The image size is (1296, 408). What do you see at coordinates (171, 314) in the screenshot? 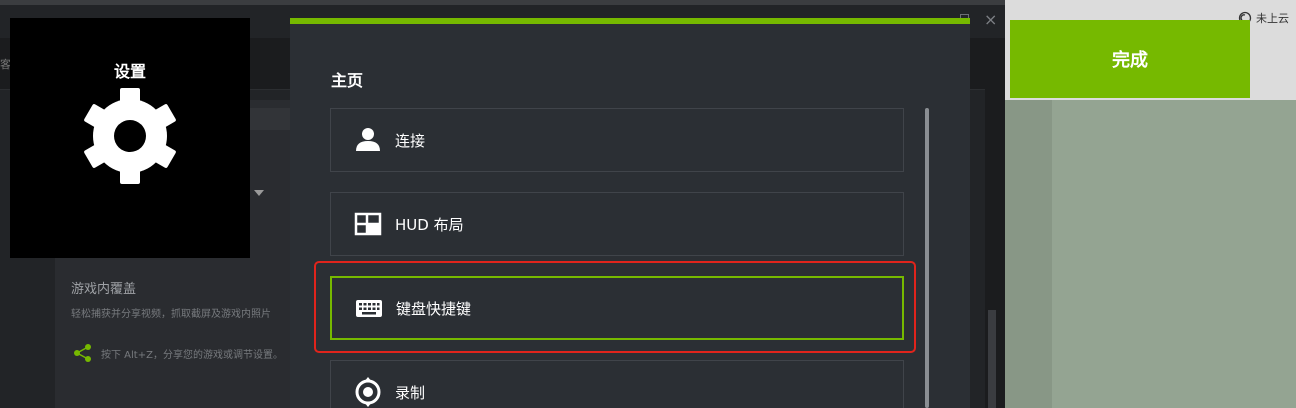
I see `in-game-overlay-description: 轻松捕获并分享视频，抓取截屏及游戏内照片` at bounding box center [171, 314].